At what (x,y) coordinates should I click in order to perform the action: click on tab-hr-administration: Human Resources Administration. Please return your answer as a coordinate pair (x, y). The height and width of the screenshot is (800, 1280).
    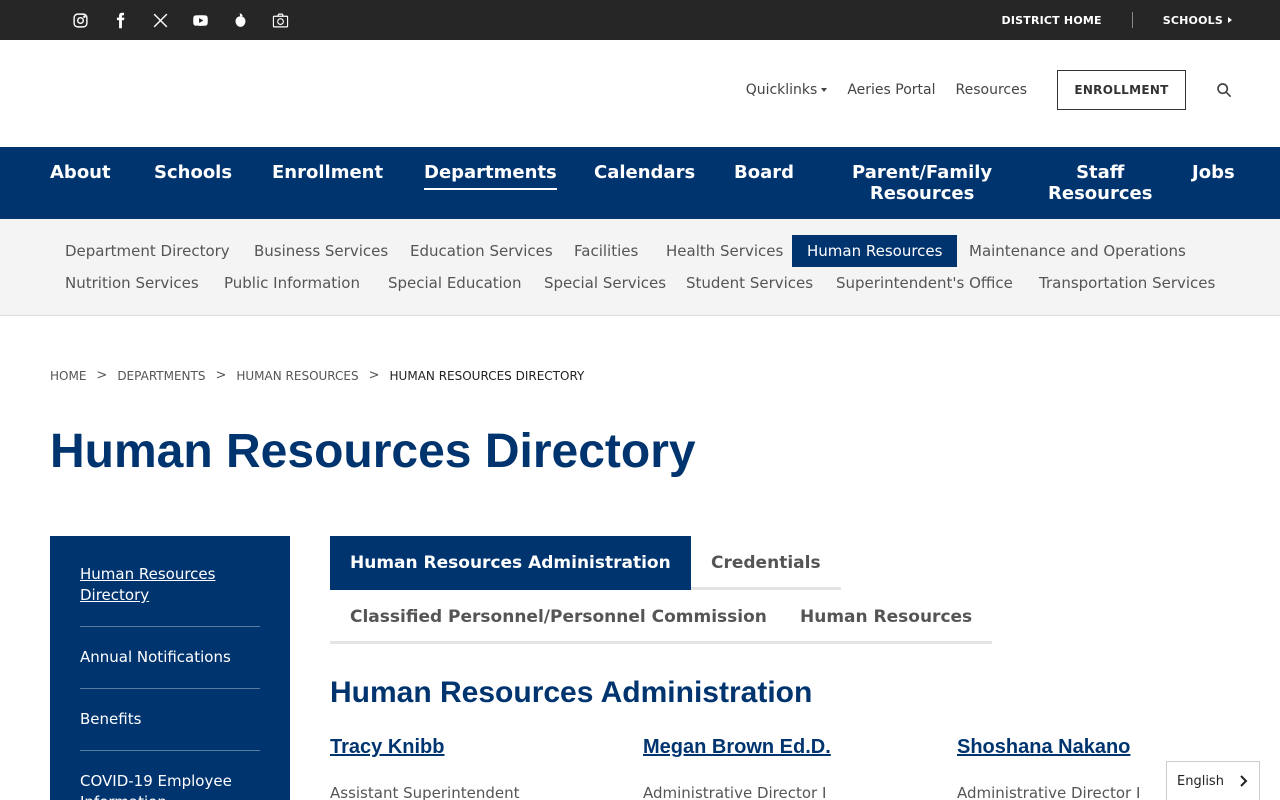
    Looking at the image, I should click on (510, 563).